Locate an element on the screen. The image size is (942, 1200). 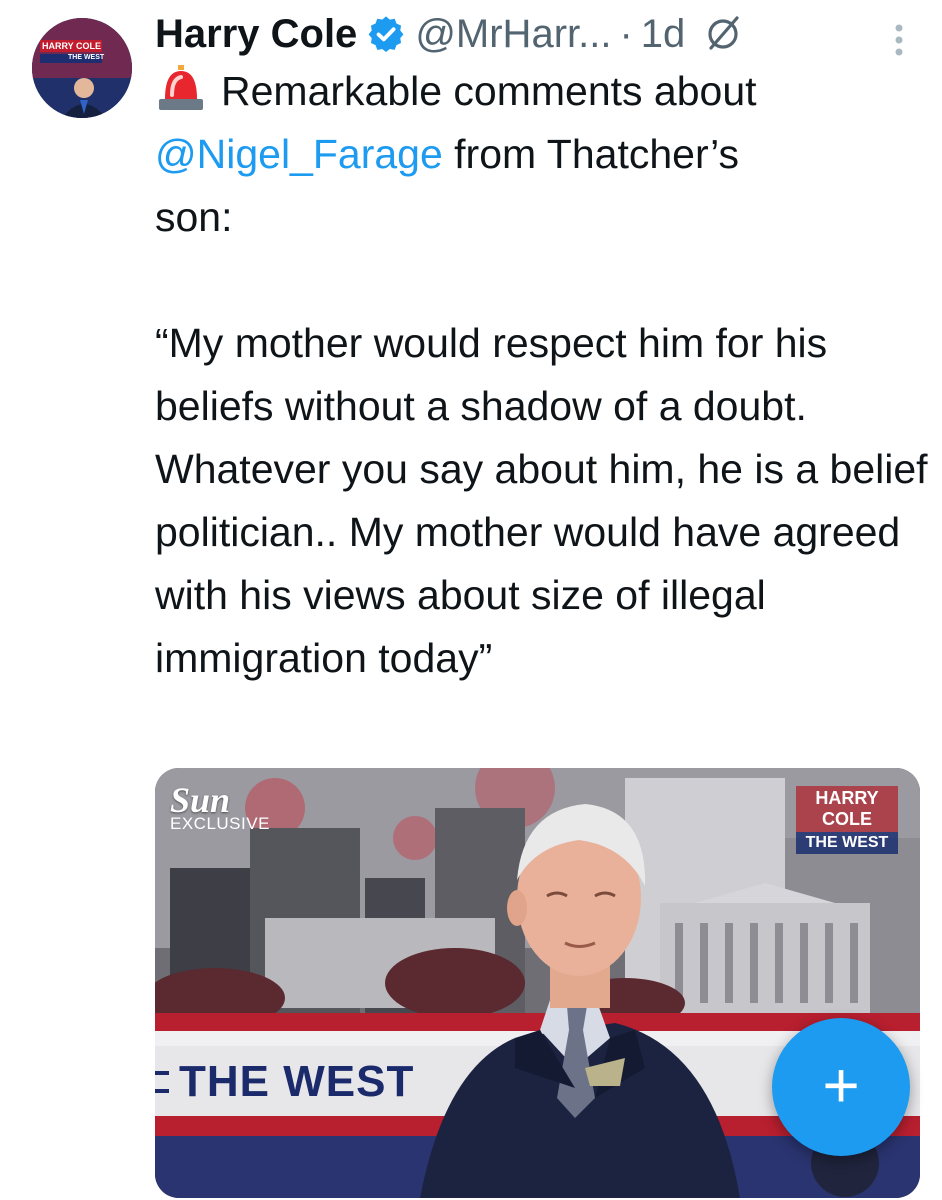
avatar-overlay-line2: THE WEST is located at coordinates (86, 57).